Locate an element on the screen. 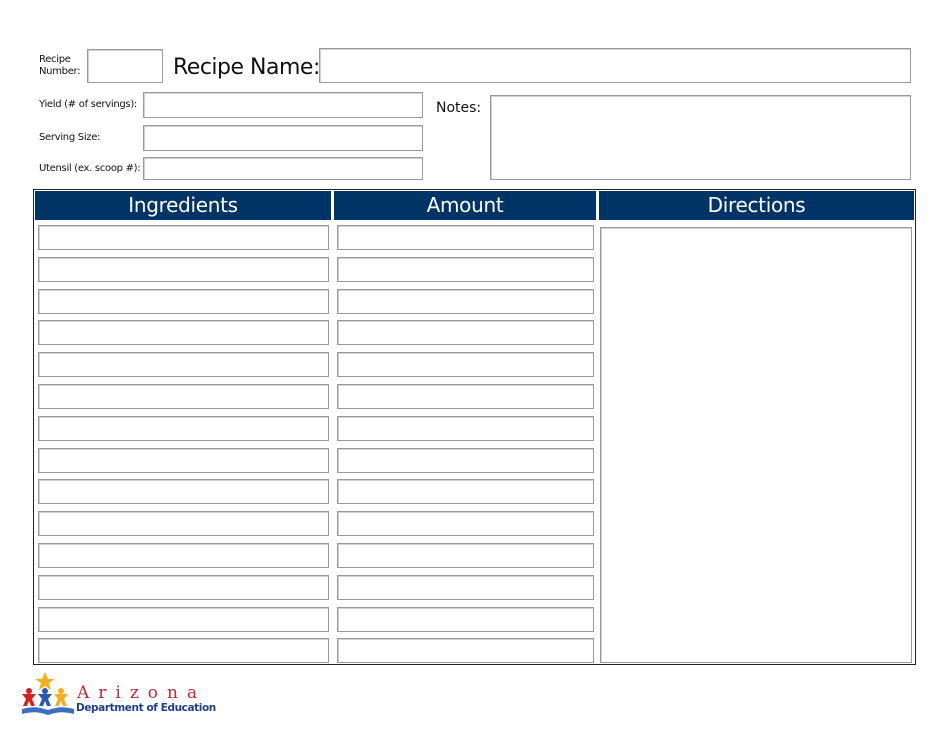 This screenshot has height=735, width=950. yield-label: Yield (# of servings): is located at coordinates (88, 104).